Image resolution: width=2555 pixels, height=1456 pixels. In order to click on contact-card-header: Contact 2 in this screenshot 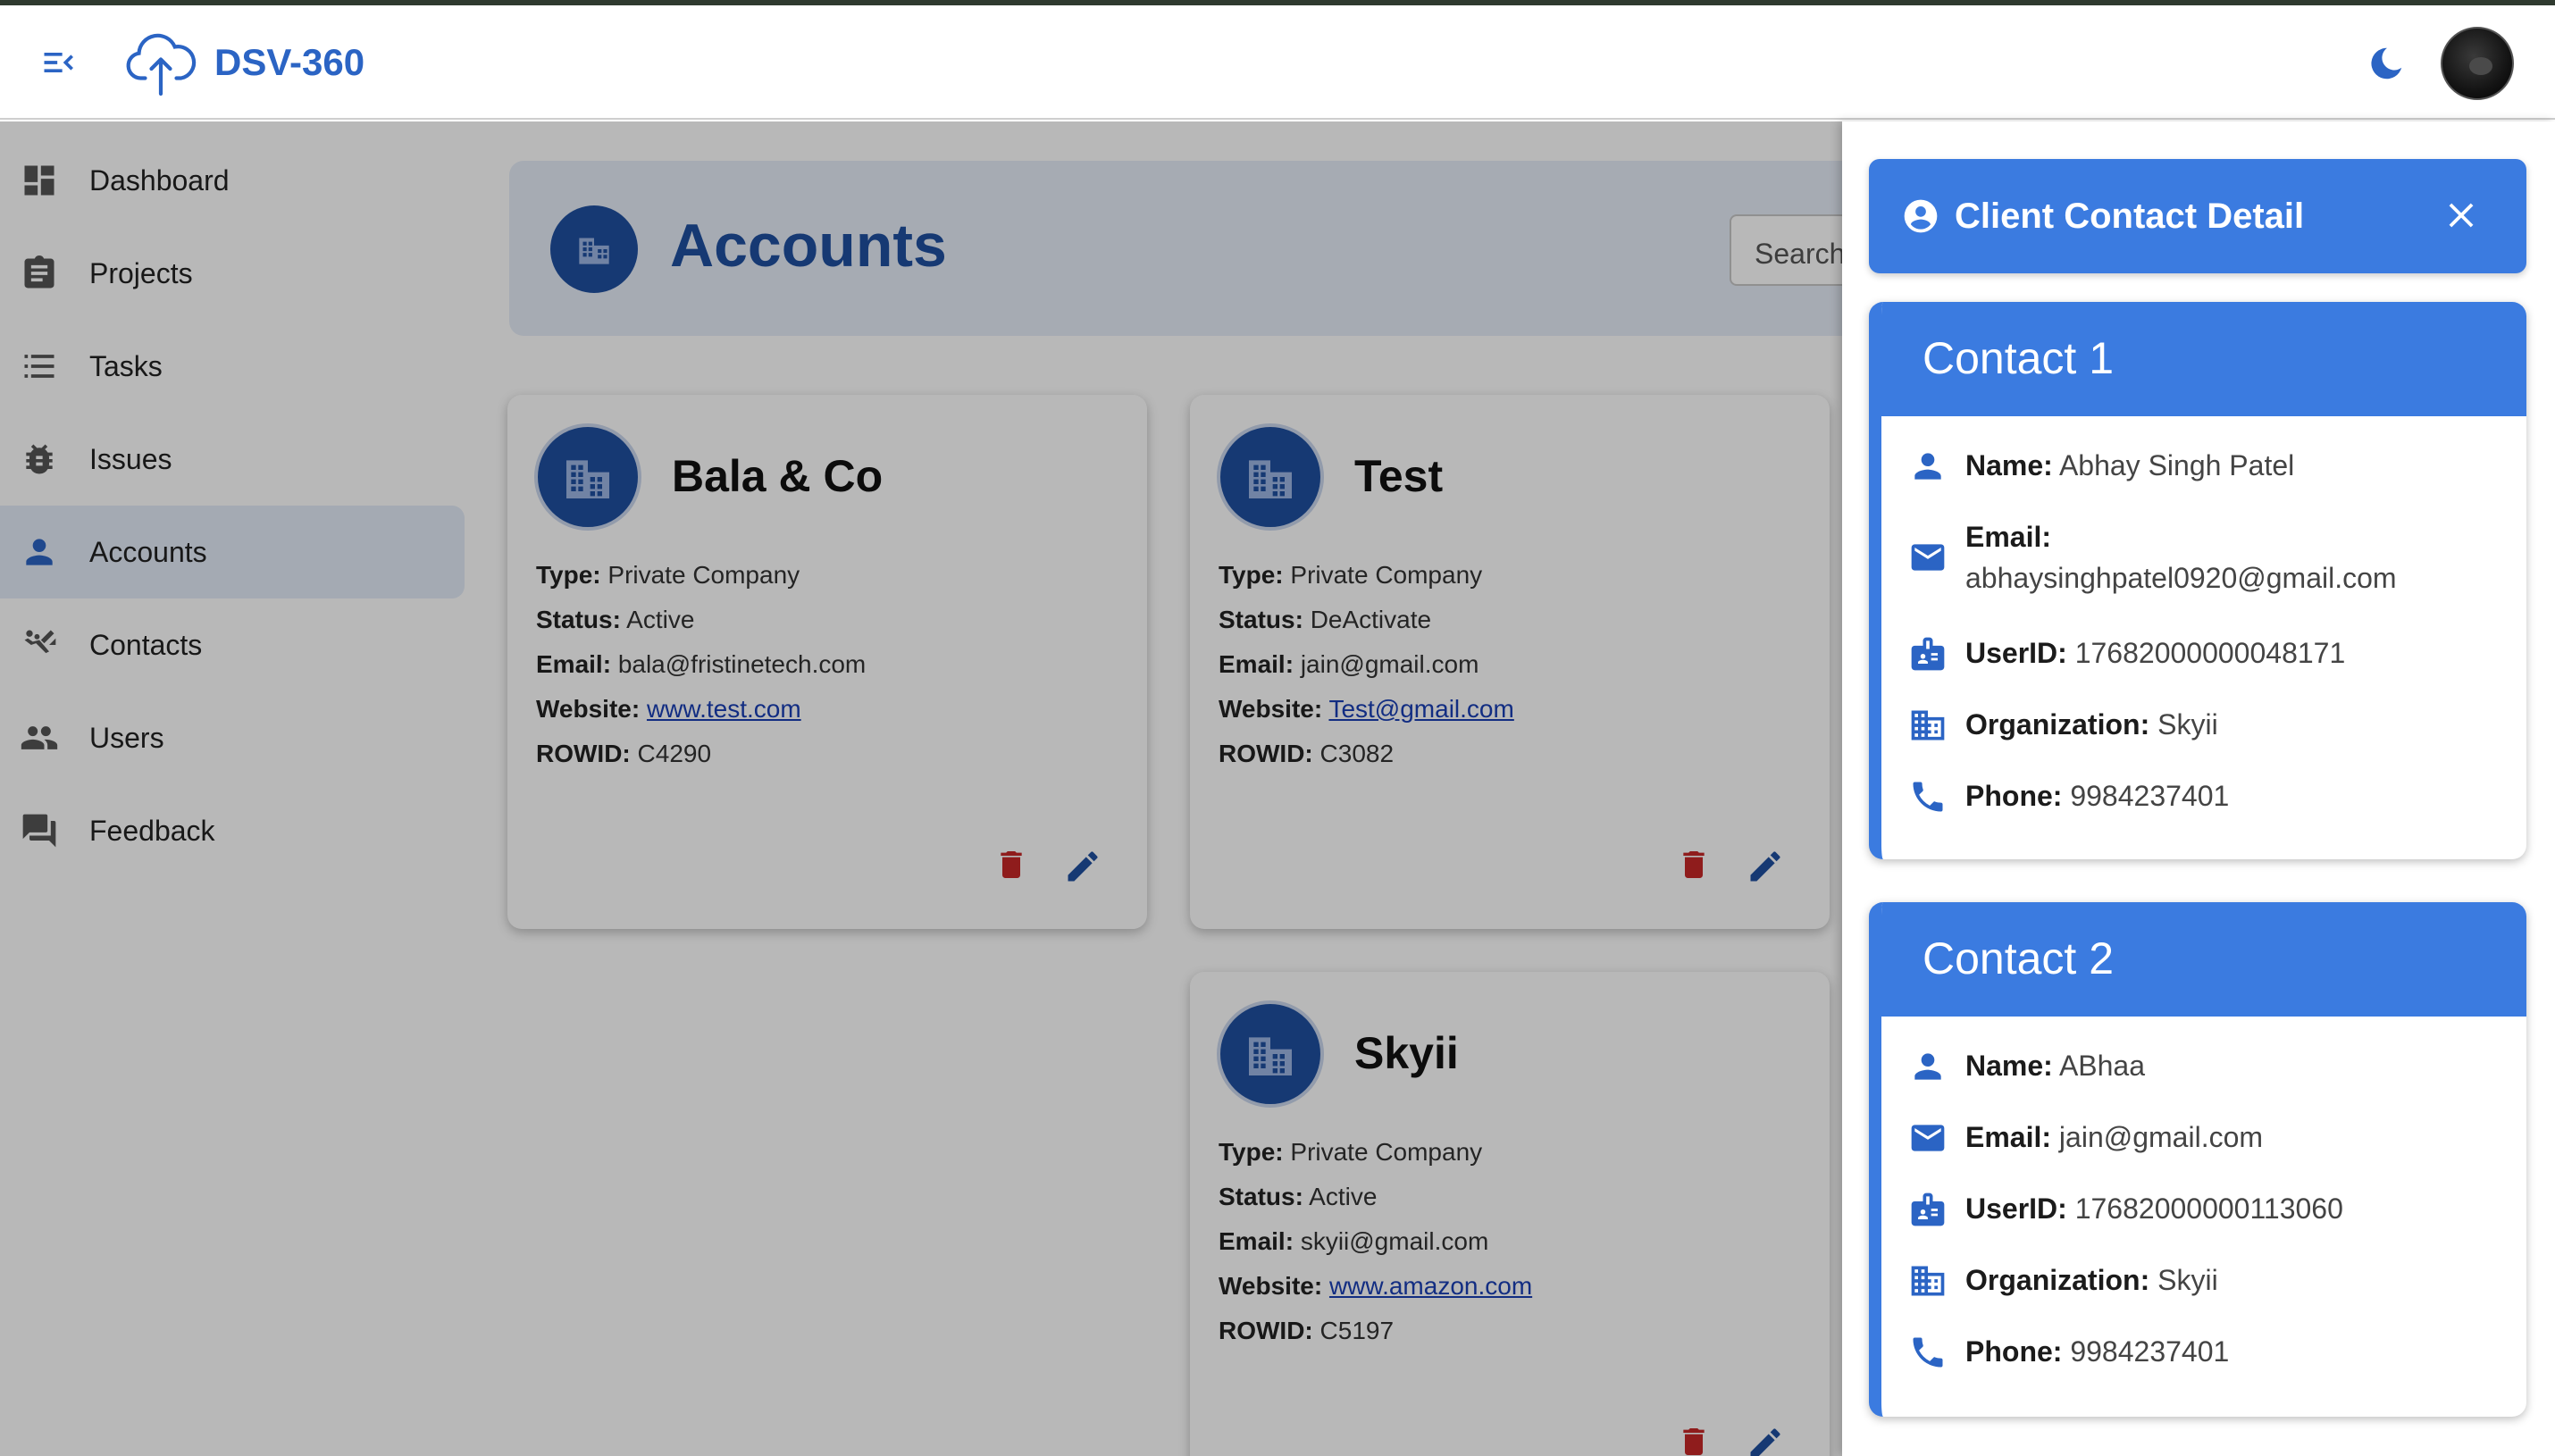, I will do `click(2203, 959)`.